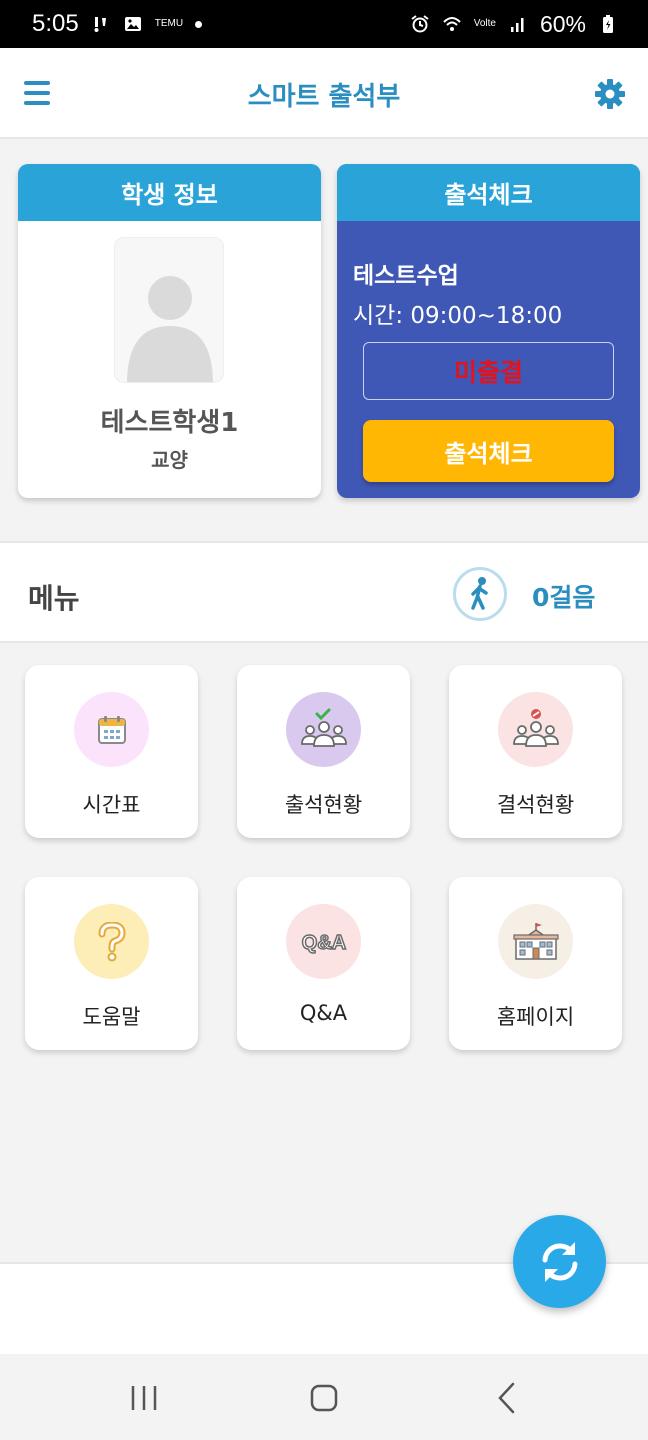 The height and width of the screenshot is (1440, 648). What do you see at coordinates (451, 24) in the screenshot?
I see `wifi-icon` at bounding box center [451, 24].